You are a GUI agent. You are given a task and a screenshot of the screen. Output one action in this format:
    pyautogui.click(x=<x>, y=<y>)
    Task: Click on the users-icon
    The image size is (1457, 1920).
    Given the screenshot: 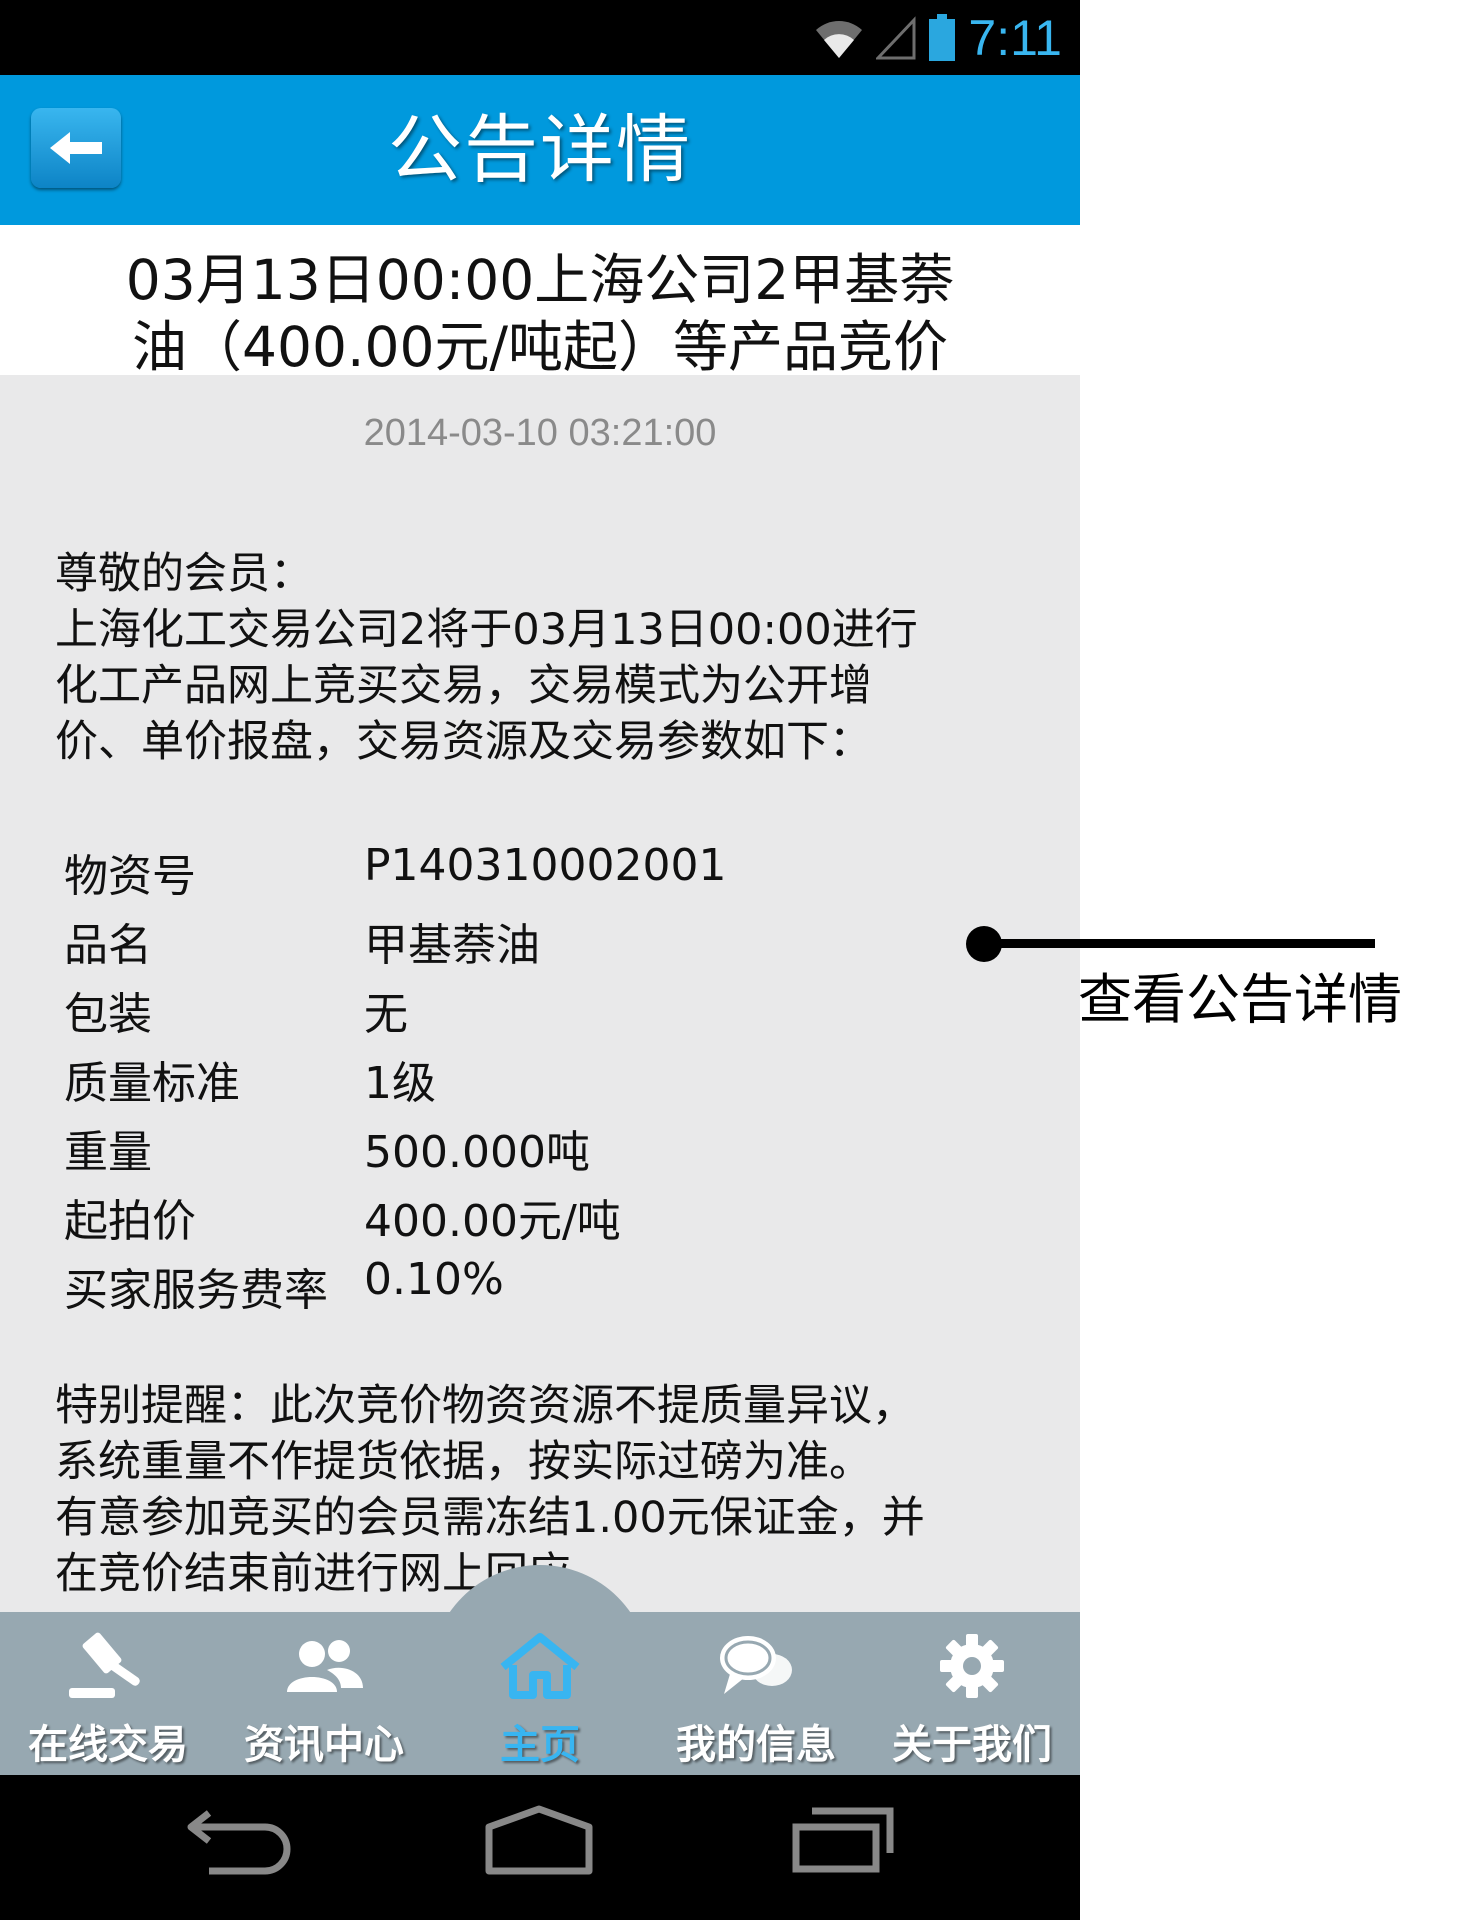 What is the action you would take?
    pyautogui.click(x=325, y=1666)
    